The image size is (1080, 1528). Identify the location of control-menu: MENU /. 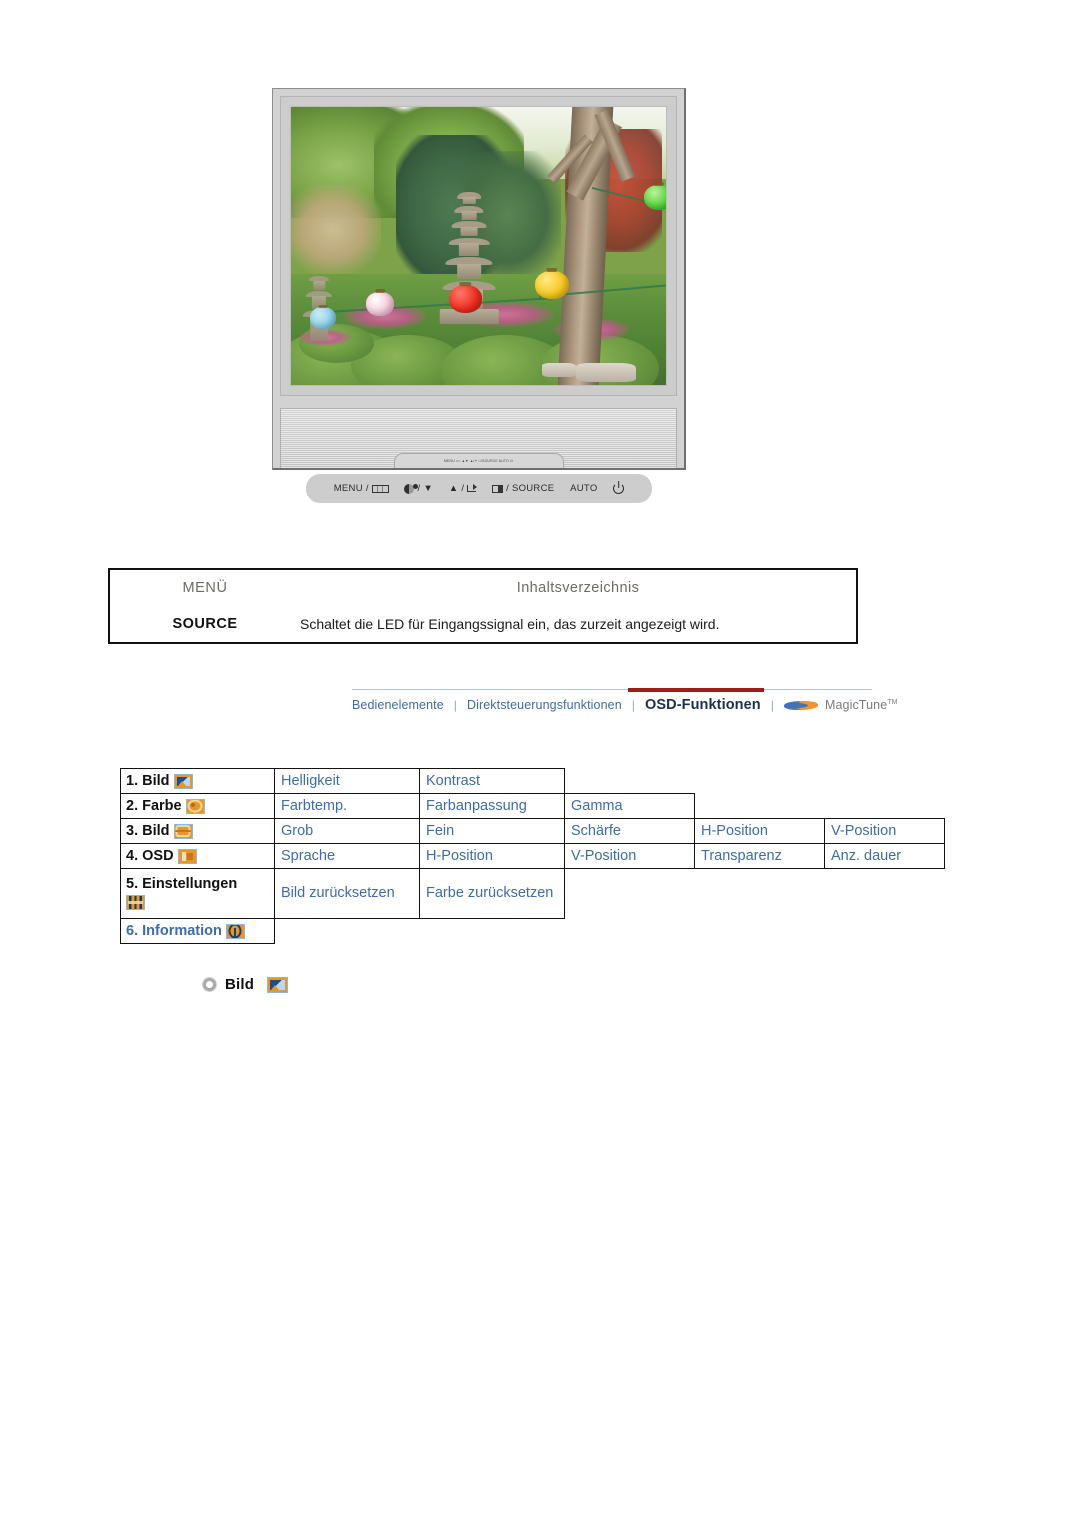
(361, 488).